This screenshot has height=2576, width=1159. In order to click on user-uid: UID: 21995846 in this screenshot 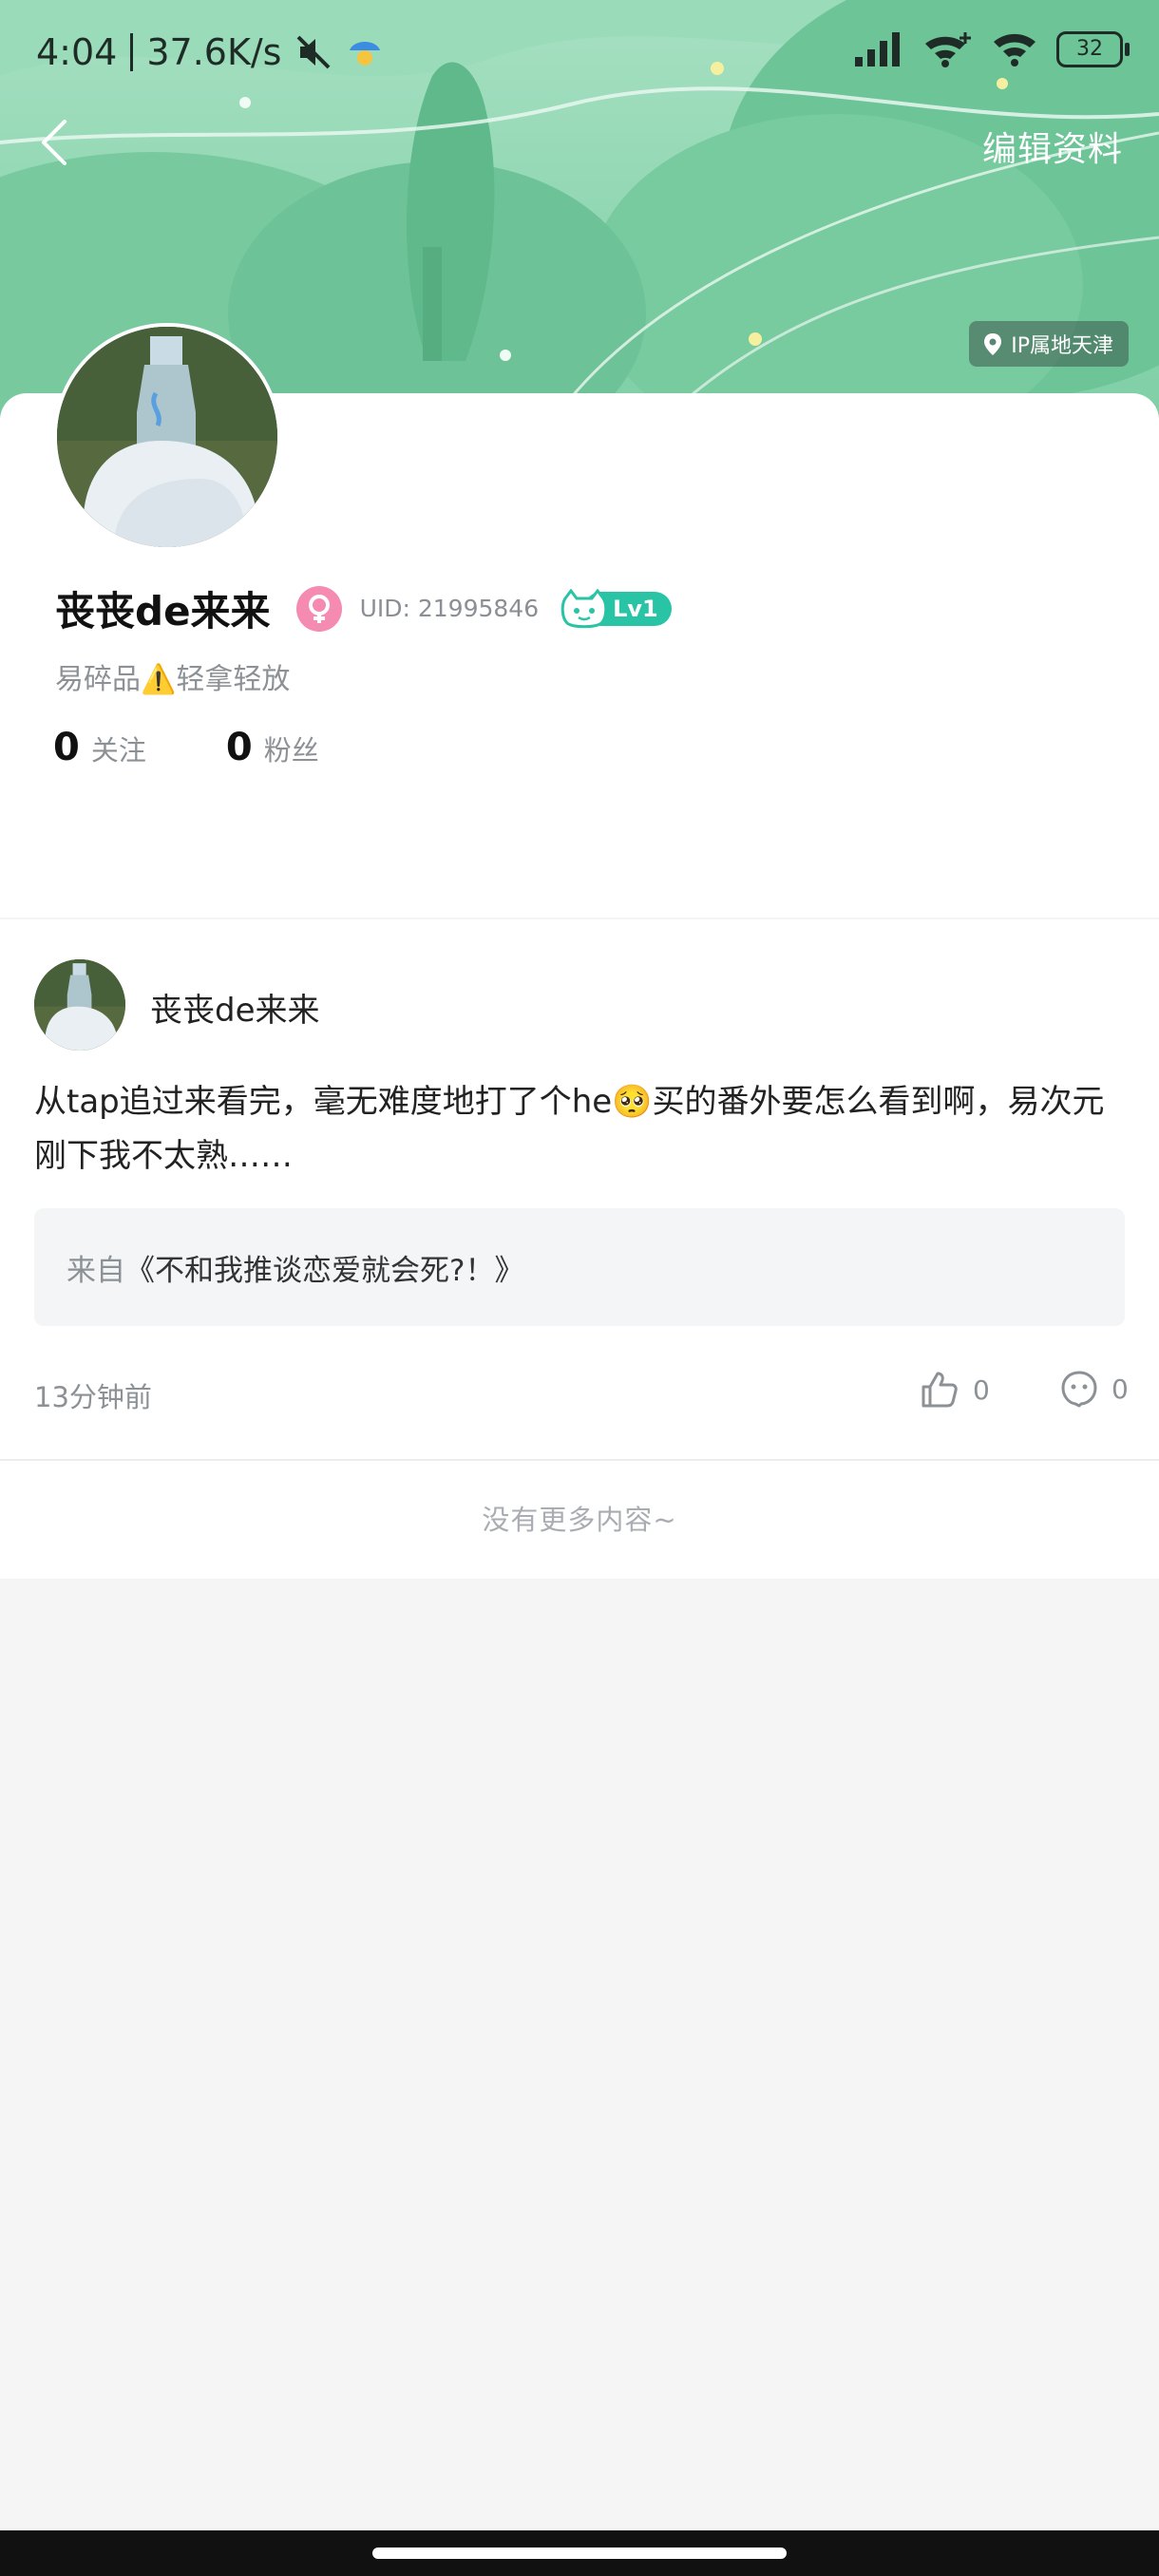, I will do `click(449, 608)`.